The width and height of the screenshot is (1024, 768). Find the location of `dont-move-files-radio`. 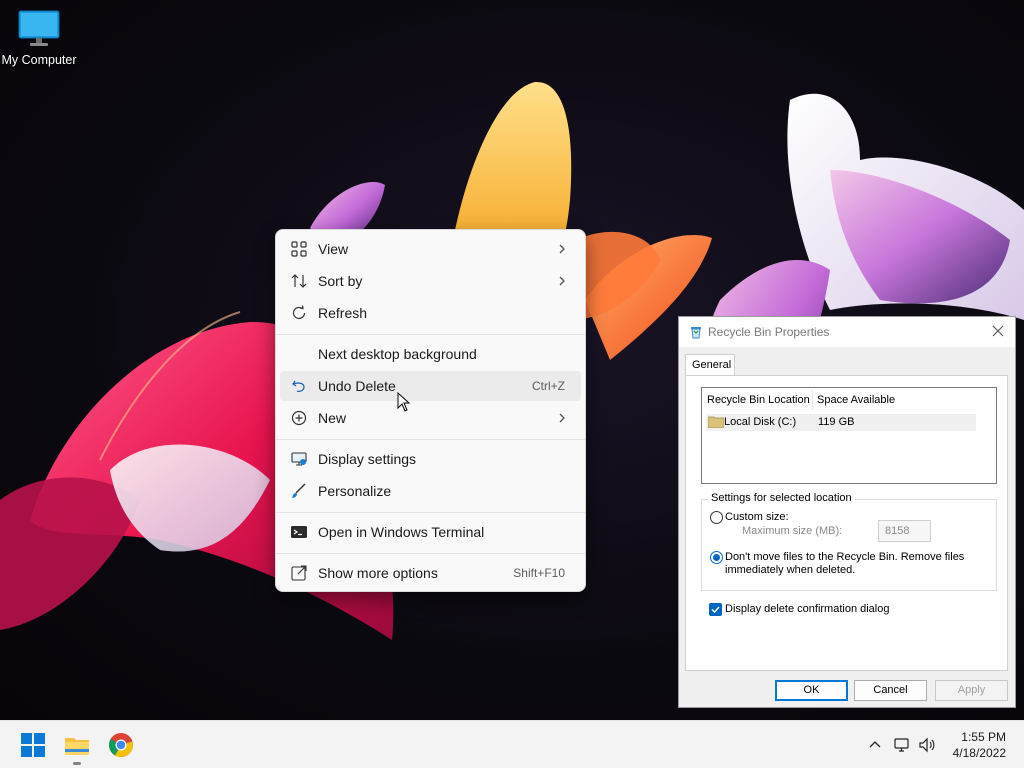

dont-move-files-radio is located at coordinates (716, 557).